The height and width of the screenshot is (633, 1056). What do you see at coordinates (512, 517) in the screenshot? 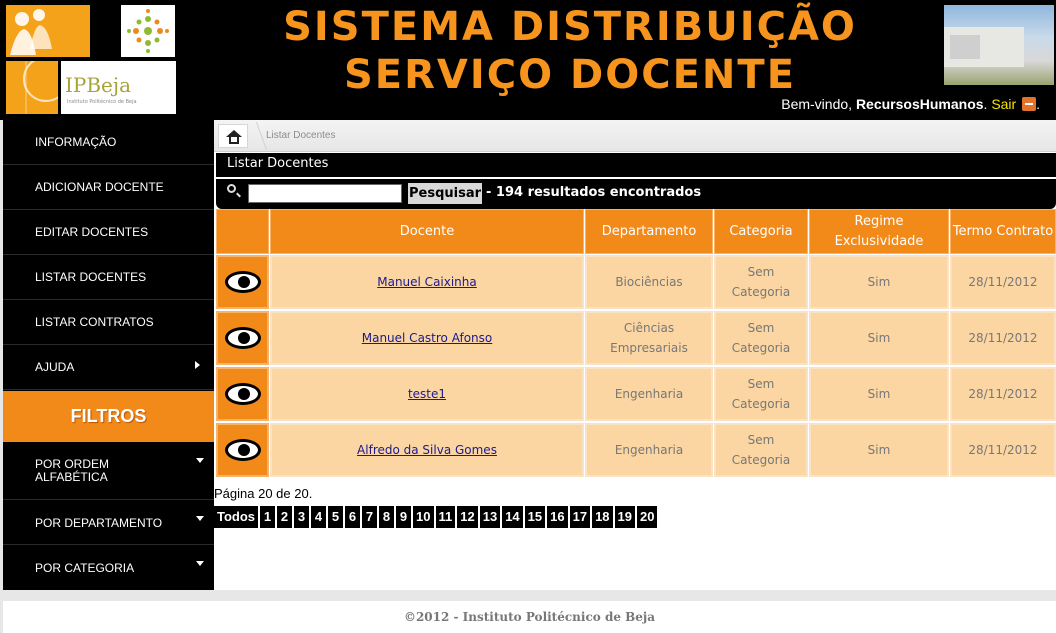
I see `page-button: 14` at bounding box center [512, 517].